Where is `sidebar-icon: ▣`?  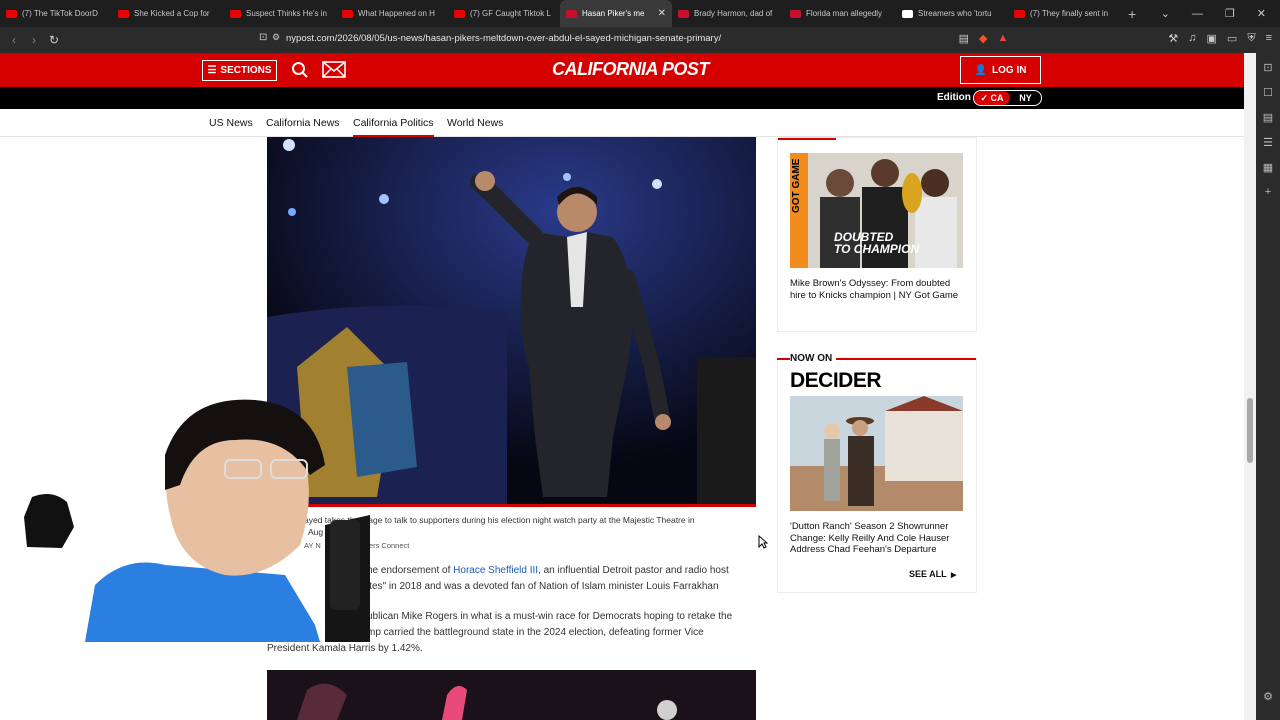 sidebar-icon: ▣ is located at coordinates (1212, 38).